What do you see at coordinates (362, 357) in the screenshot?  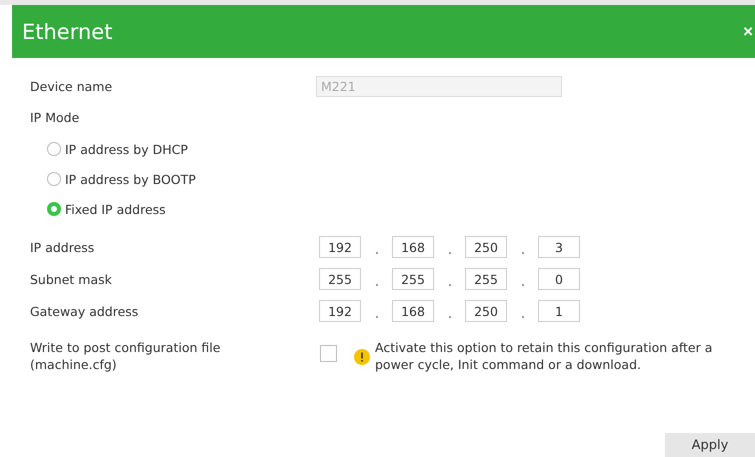 I see `warning-icon` at bounding box center [362, 357].